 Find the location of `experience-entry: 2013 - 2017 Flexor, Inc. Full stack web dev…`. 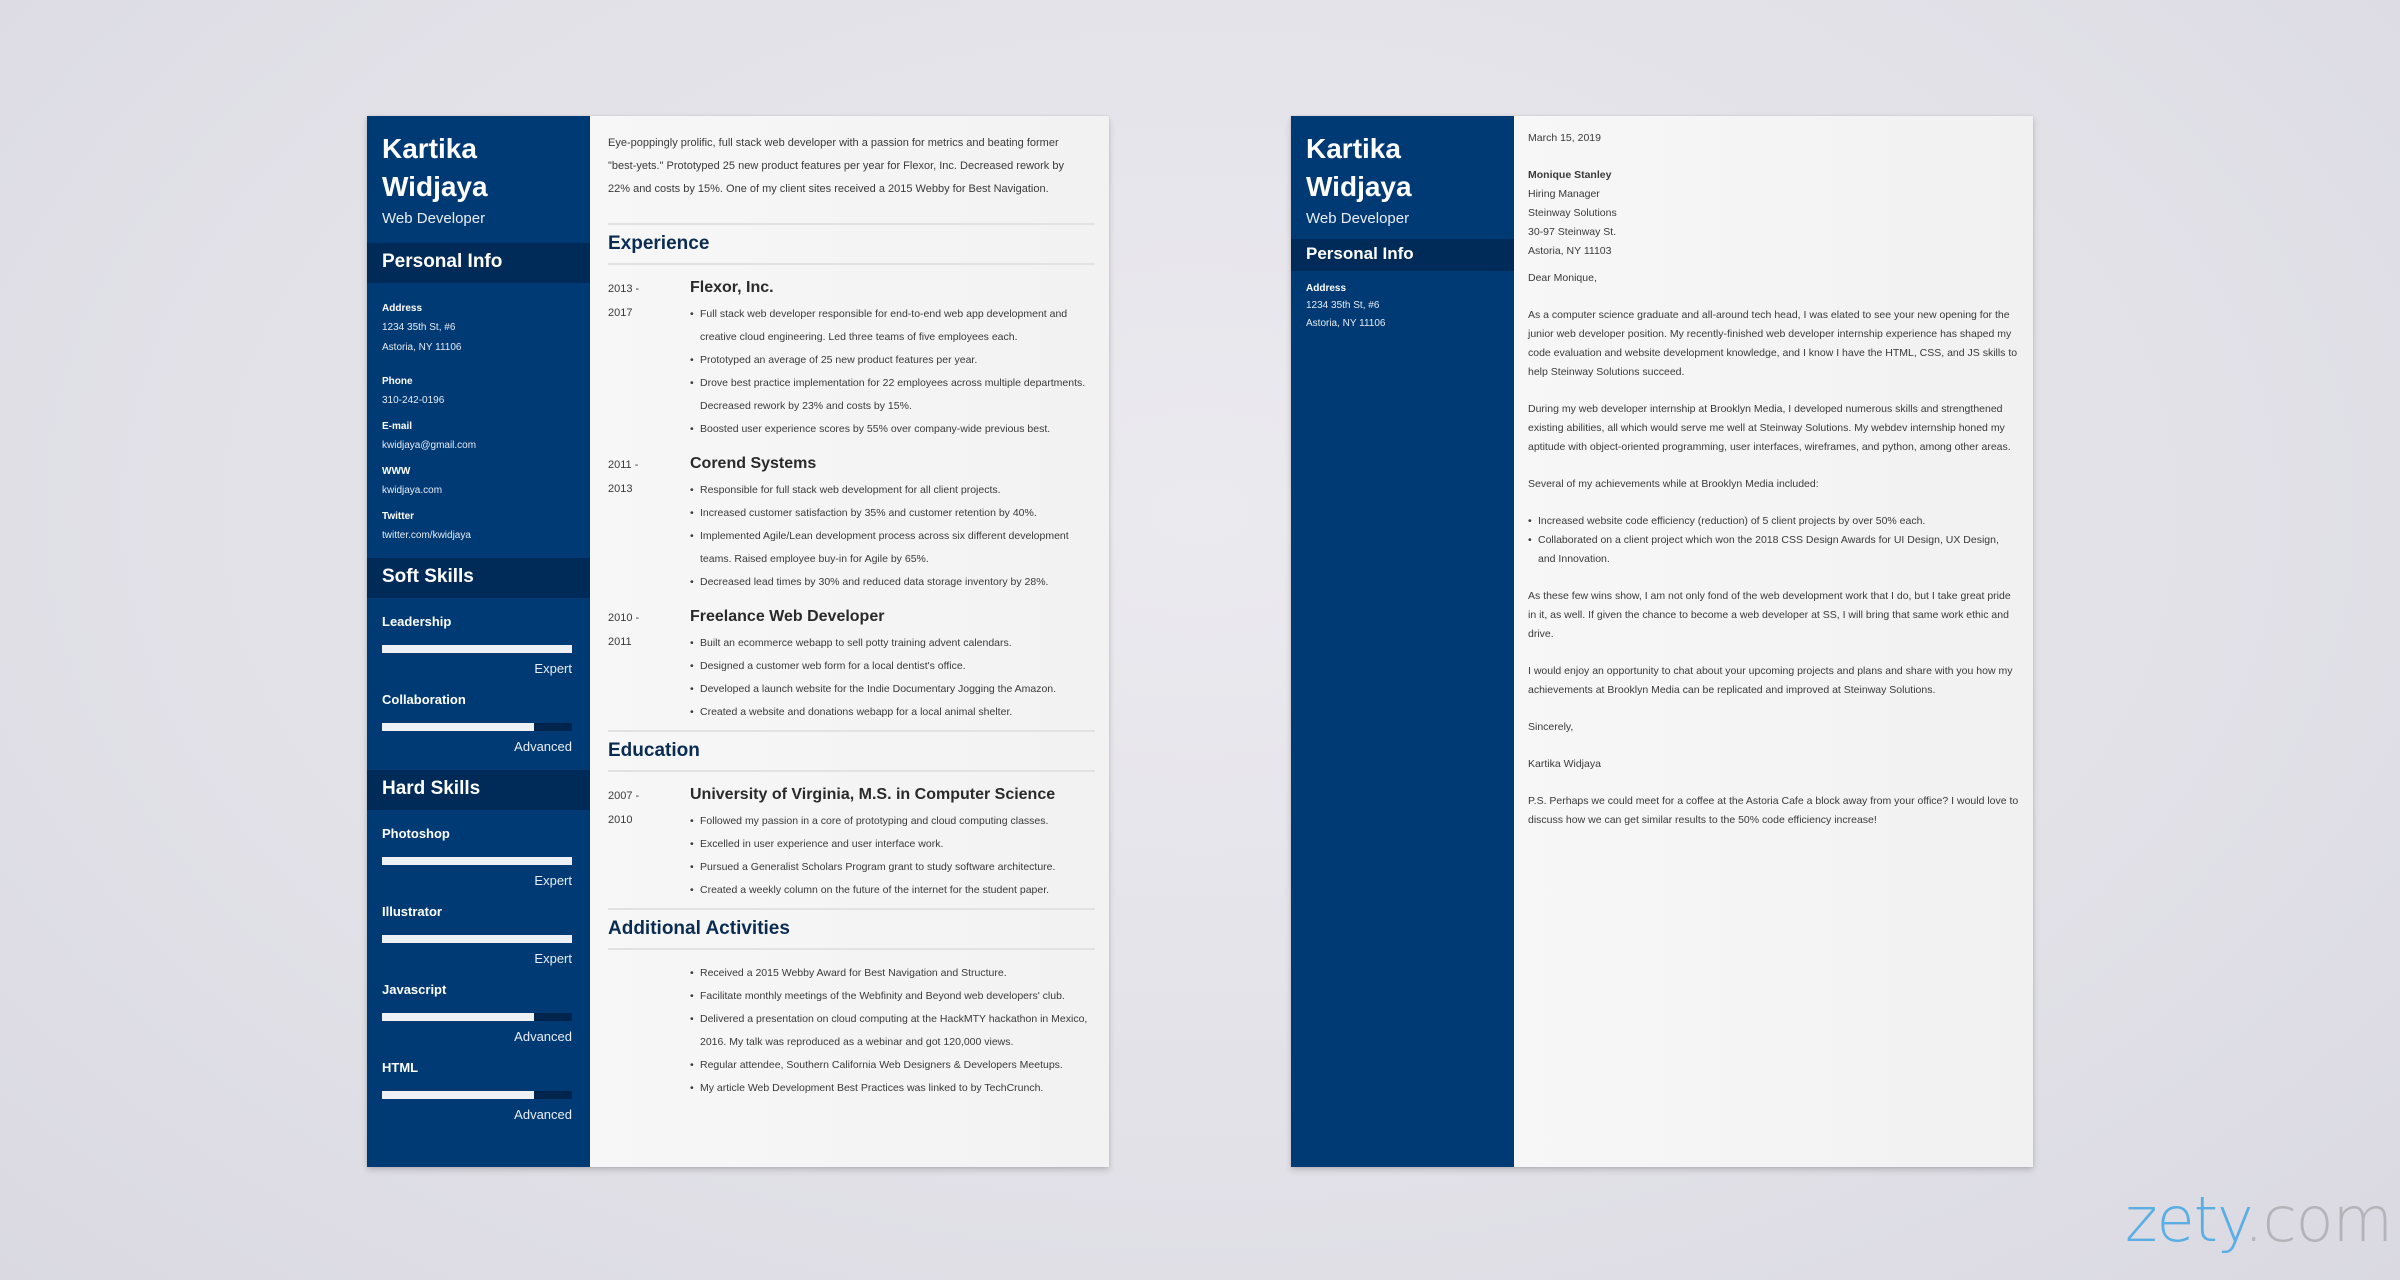

experience-entry: 2013 - 2017 Flexor, Inc. Full stack web dev… is located at coordinates (851, 358).